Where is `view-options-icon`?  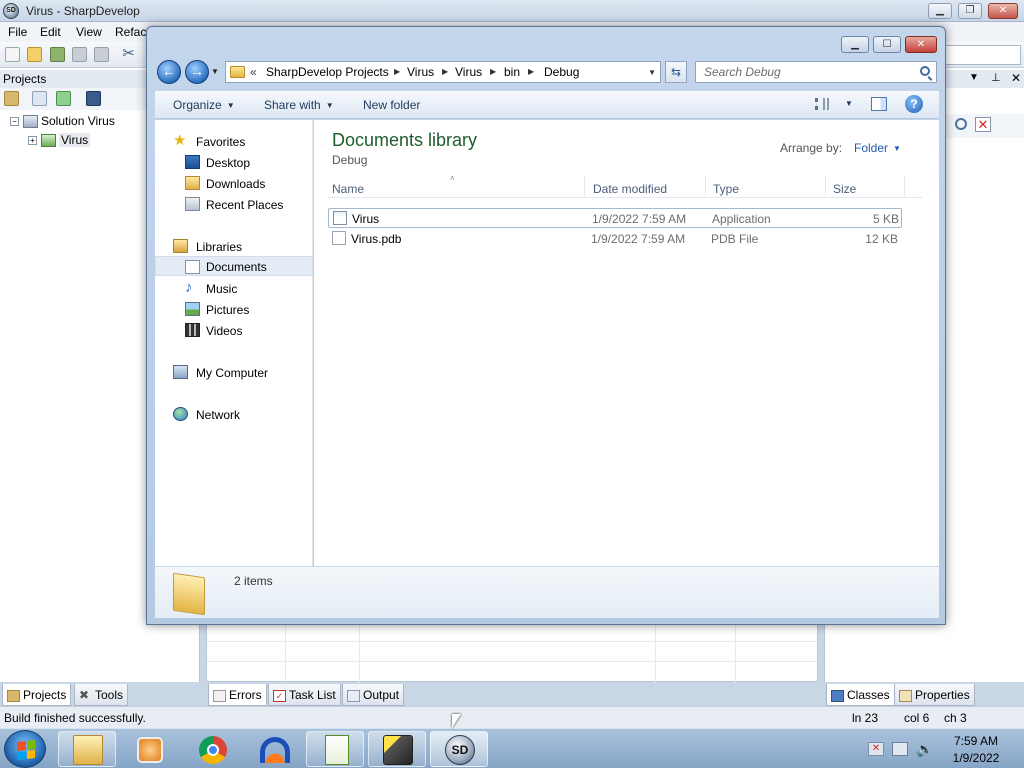
view-options-icon is located at coordinates (822, 104).